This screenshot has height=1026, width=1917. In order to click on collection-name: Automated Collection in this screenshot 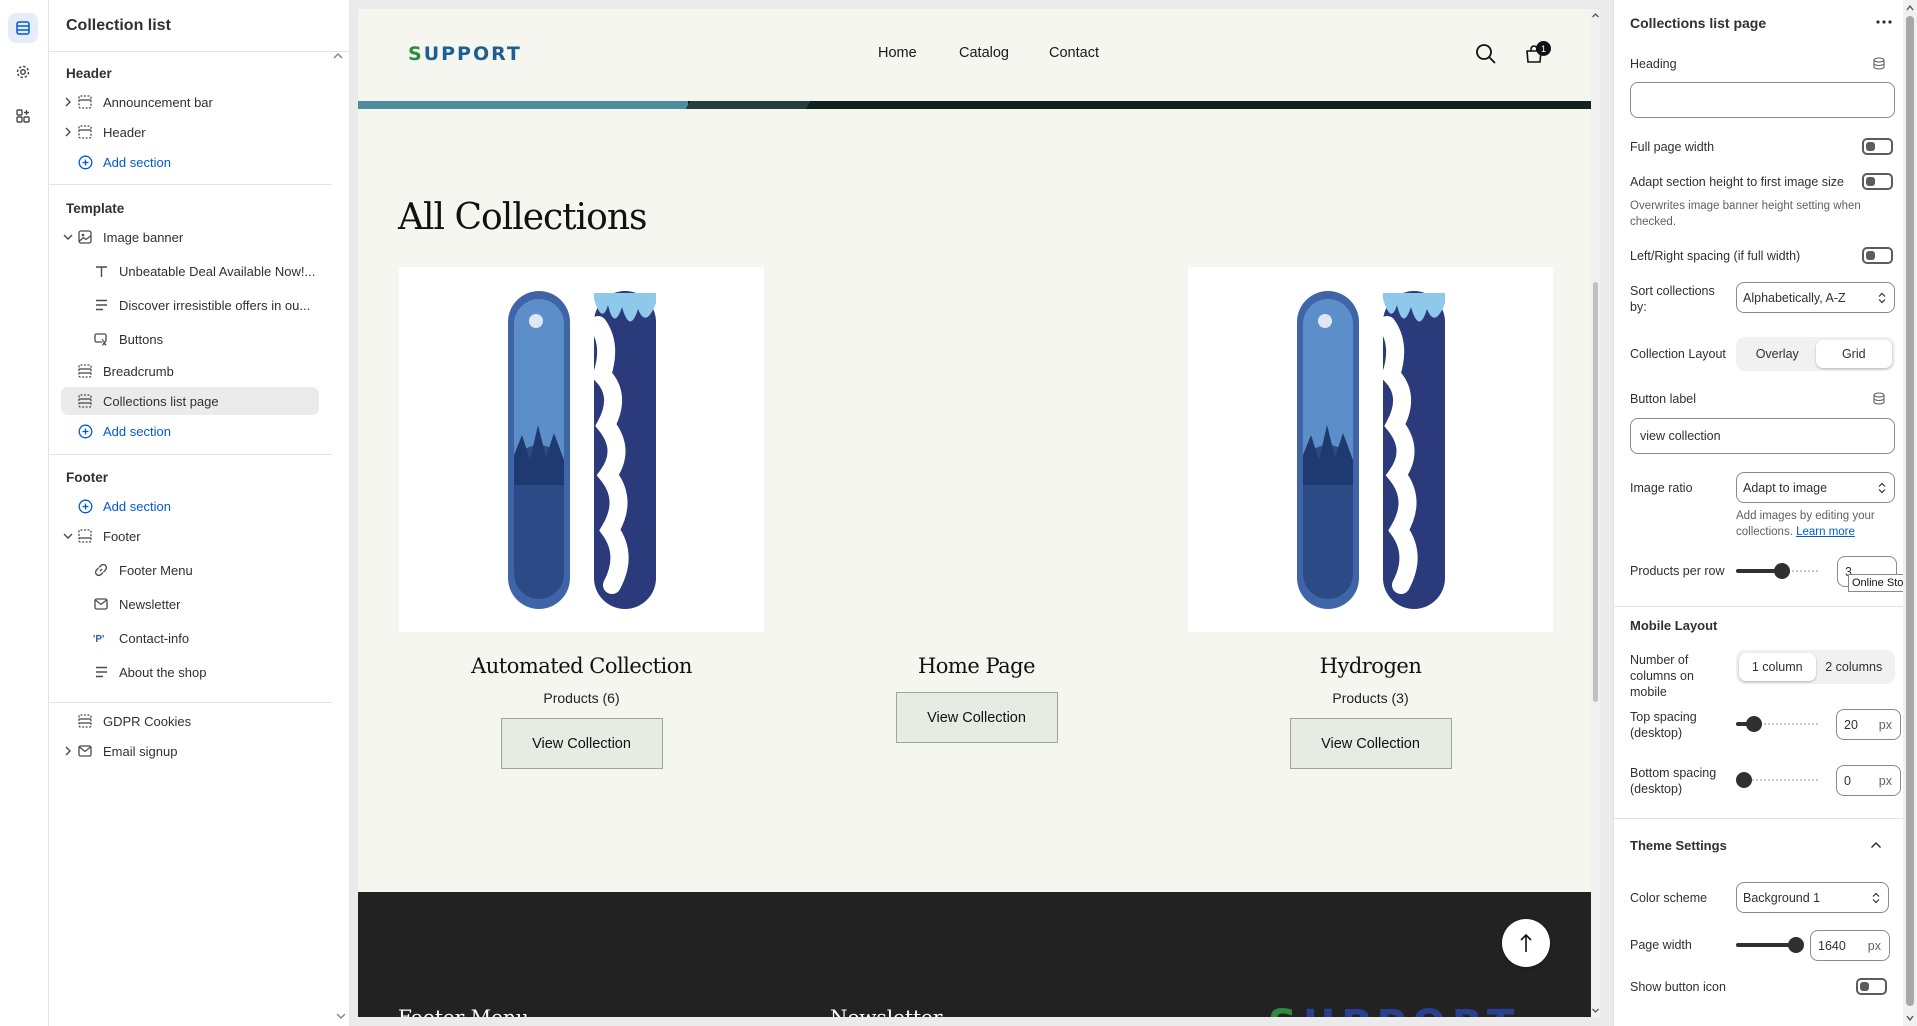, I will do `click(581, 666)`.